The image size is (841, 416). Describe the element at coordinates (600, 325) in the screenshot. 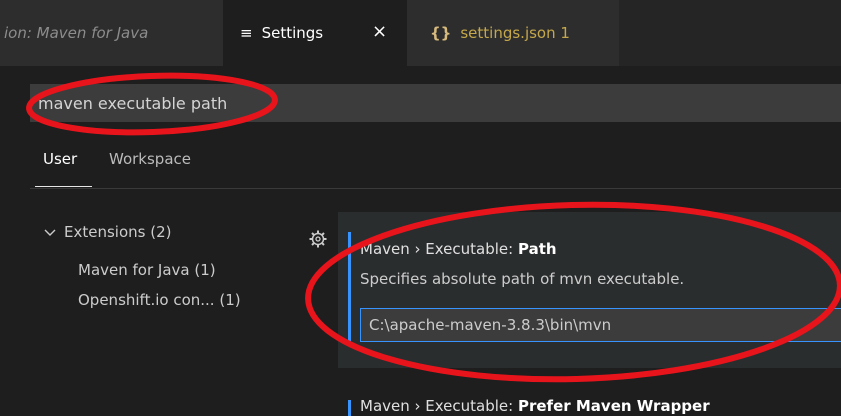

I see `executable-path-input` at that location.